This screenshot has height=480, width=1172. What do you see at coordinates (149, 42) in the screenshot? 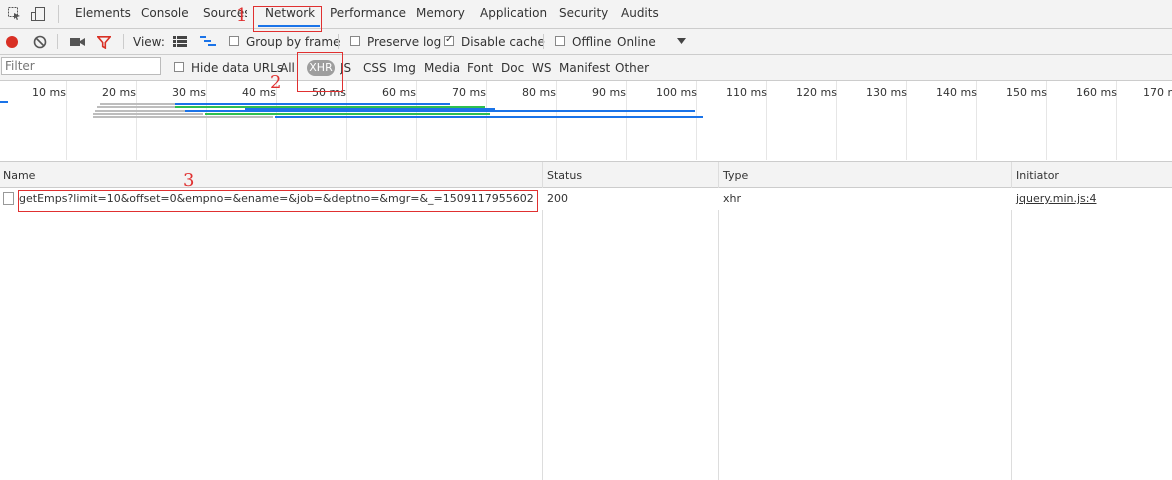
I see `view-label: View:` at bounding box center [149, 42].